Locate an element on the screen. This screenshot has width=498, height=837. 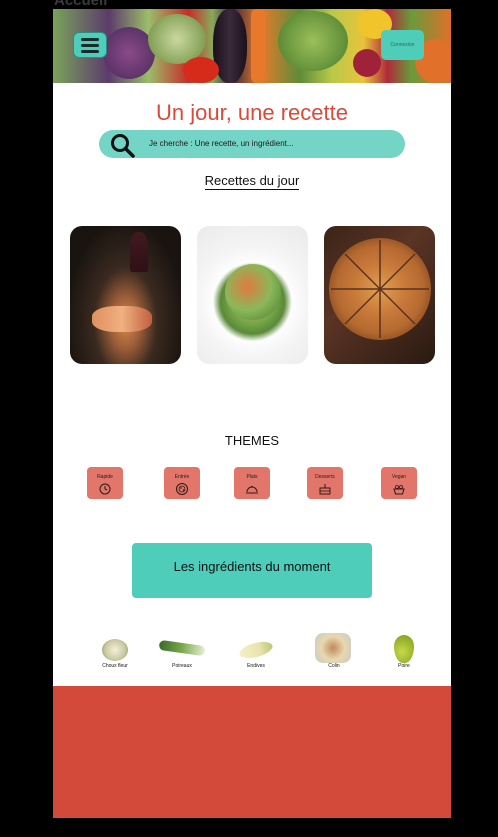
endive-image is located at coordinates (256, 650).